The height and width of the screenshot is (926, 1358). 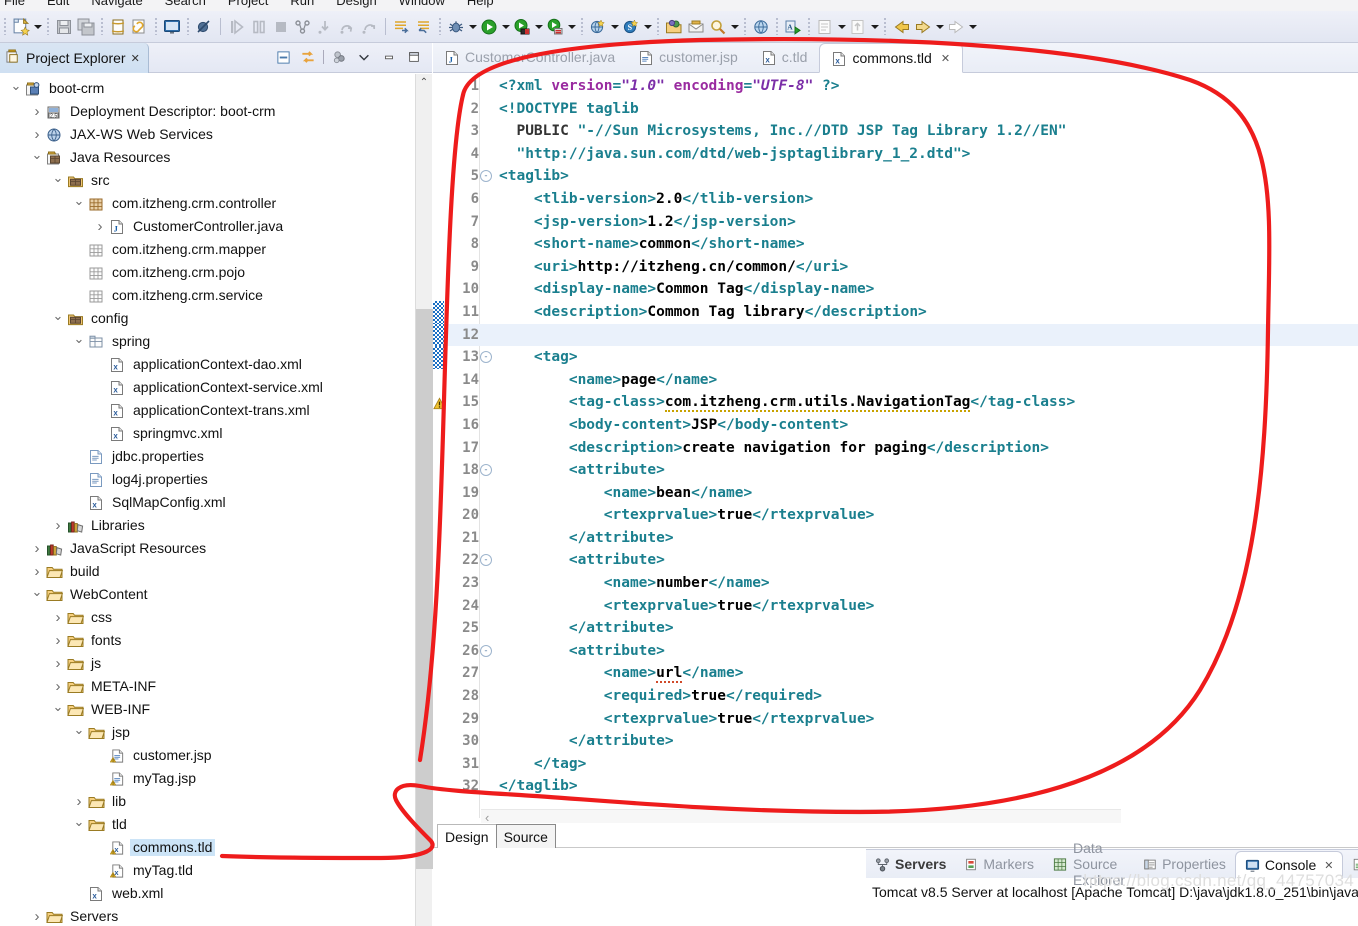 I want to click on code-line: 19 <name>bean</name>, so click(x=895, y=493).